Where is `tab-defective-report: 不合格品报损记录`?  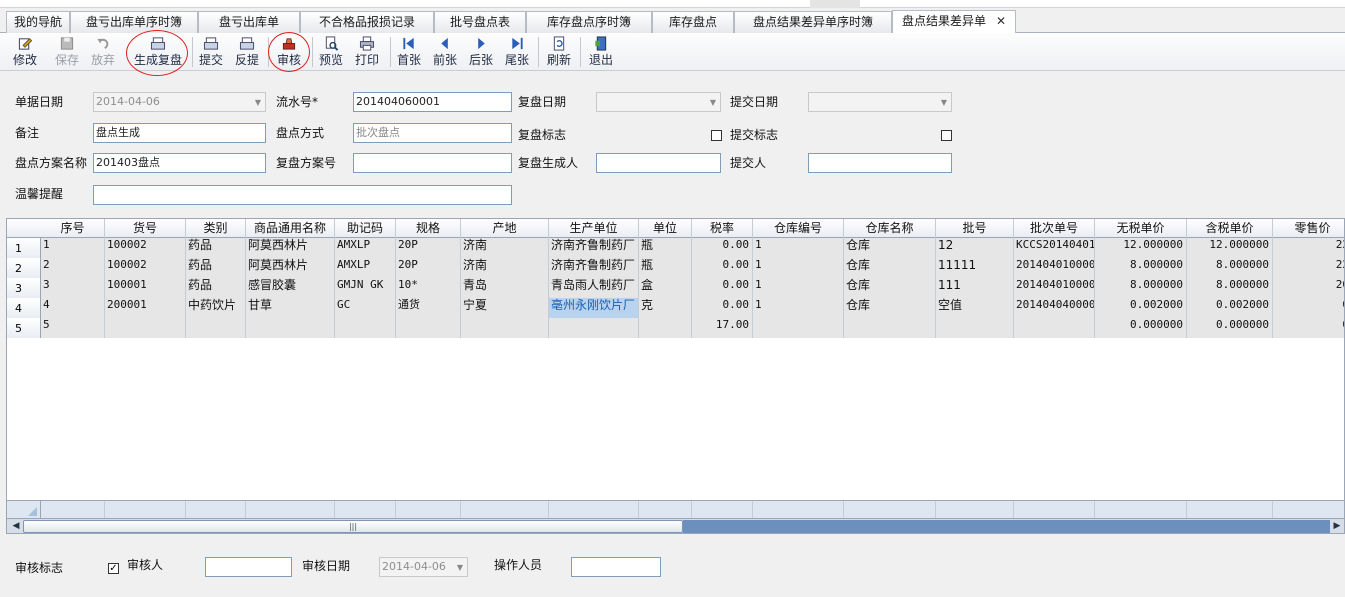 tab-defective-report: 不合格品报损记录 is located at coordinates (367, 22).